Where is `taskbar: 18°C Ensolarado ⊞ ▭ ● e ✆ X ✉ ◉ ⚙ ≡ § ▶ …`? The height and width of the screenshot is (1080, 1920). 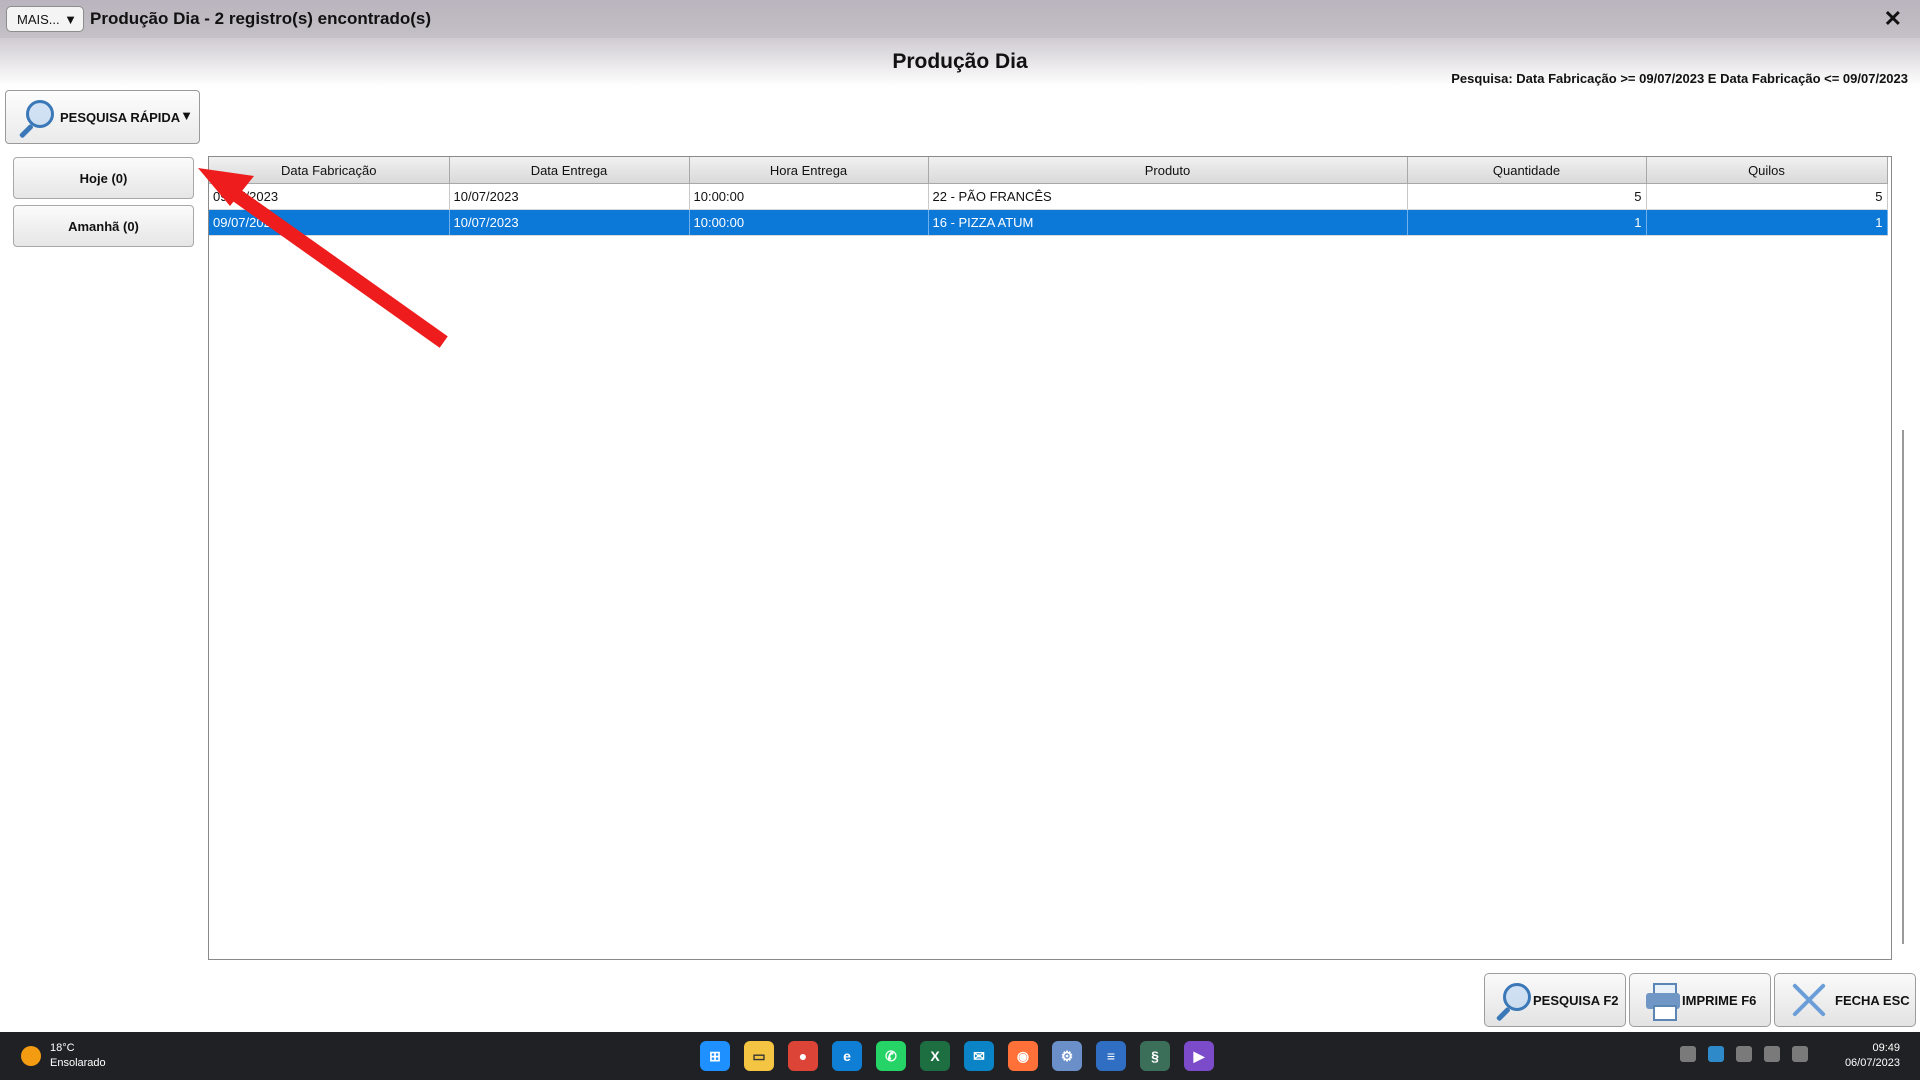
taskbar: 18°C Ensolarado ⊞ ▭ ● e ✆ X ✉ ◉ ⚙ ≡ § ▶ … is located at coordinates (960, 1056).